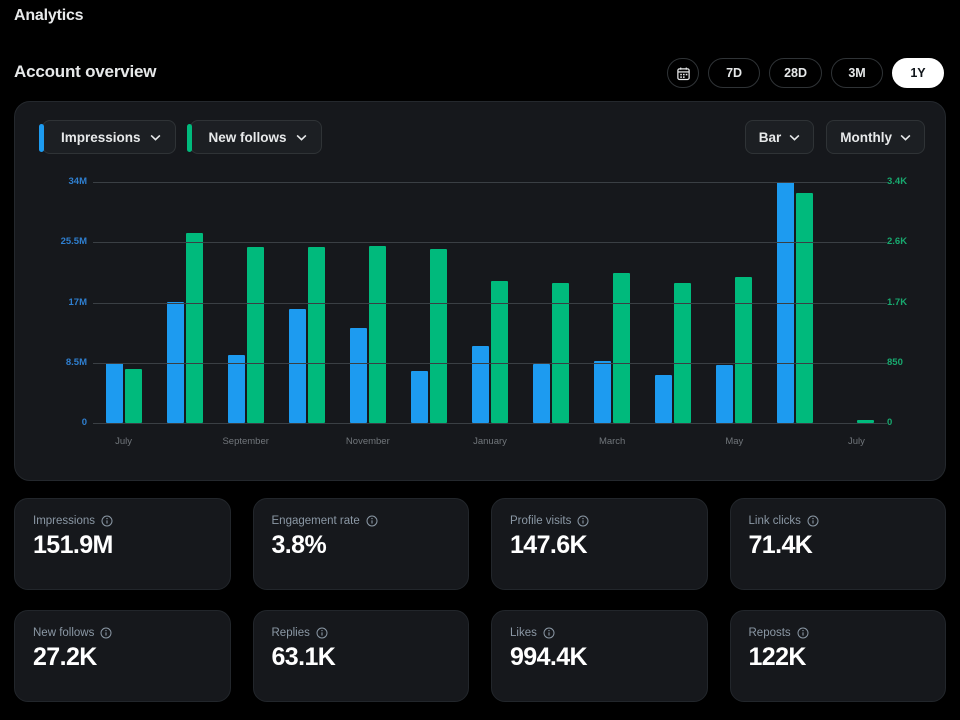 This screenshot has width=960, height=720. I want to click on metric-selectors: Impressions New follows, so click(180, 137).